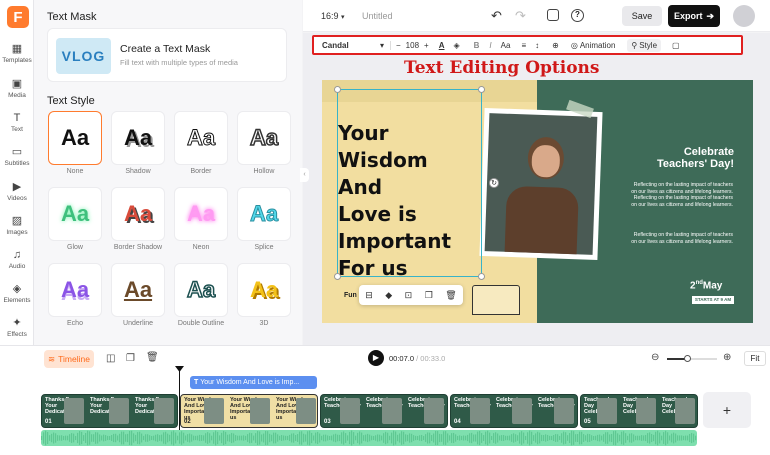 The height and width of the screenshot is (455, 770). Describe the element at coordinates (755, 358) in the screenshot. I see `fit-button: Fit` at that location.